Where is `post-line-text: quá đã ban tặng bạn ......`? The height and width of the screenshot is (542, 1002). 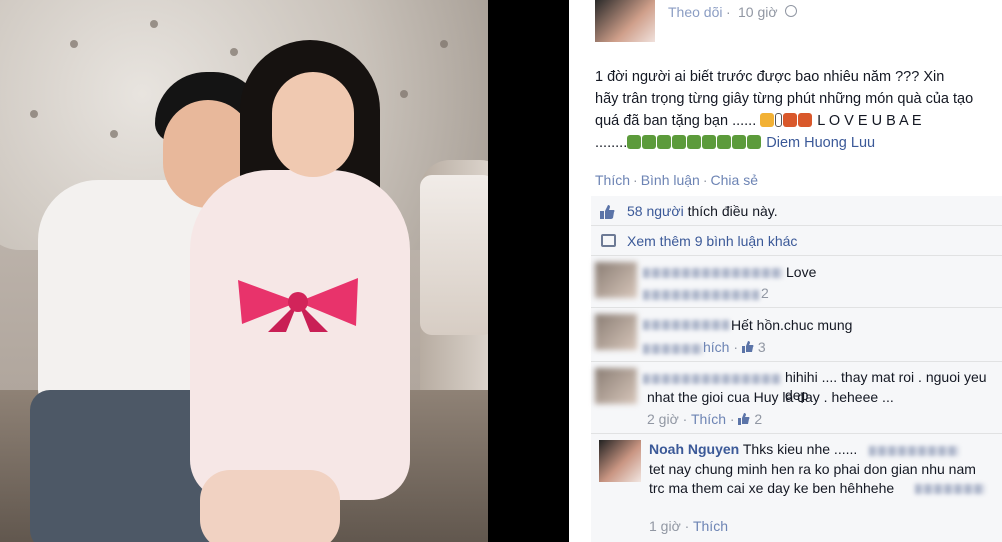 post-line-text: quá đã ban tặng bạn ...... is located at coordinates (678, 121).